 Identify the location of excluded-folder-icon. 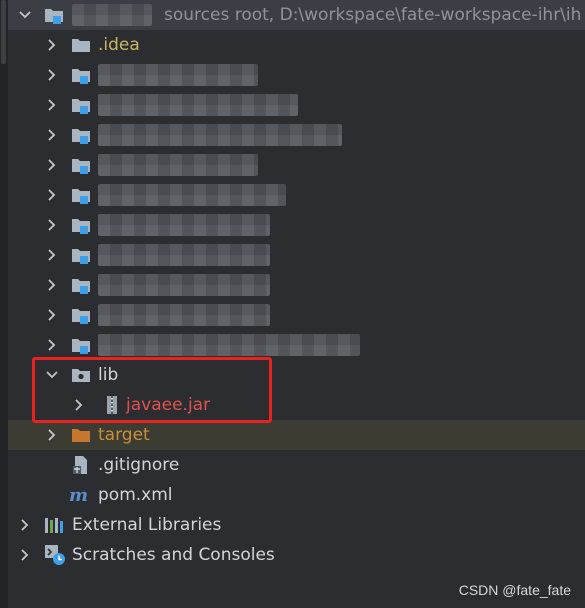
(81, 435).